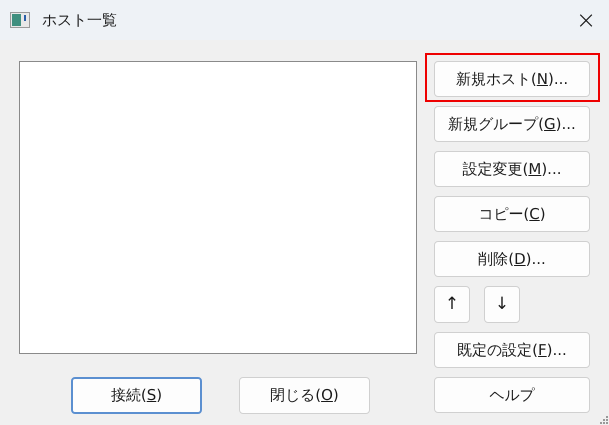 Image resolution: width=609 pixels, height=425 pixels. Describe the element at coordinates (512, 395) in the screenshot. I see `side-button: ヘルプ` at that location.